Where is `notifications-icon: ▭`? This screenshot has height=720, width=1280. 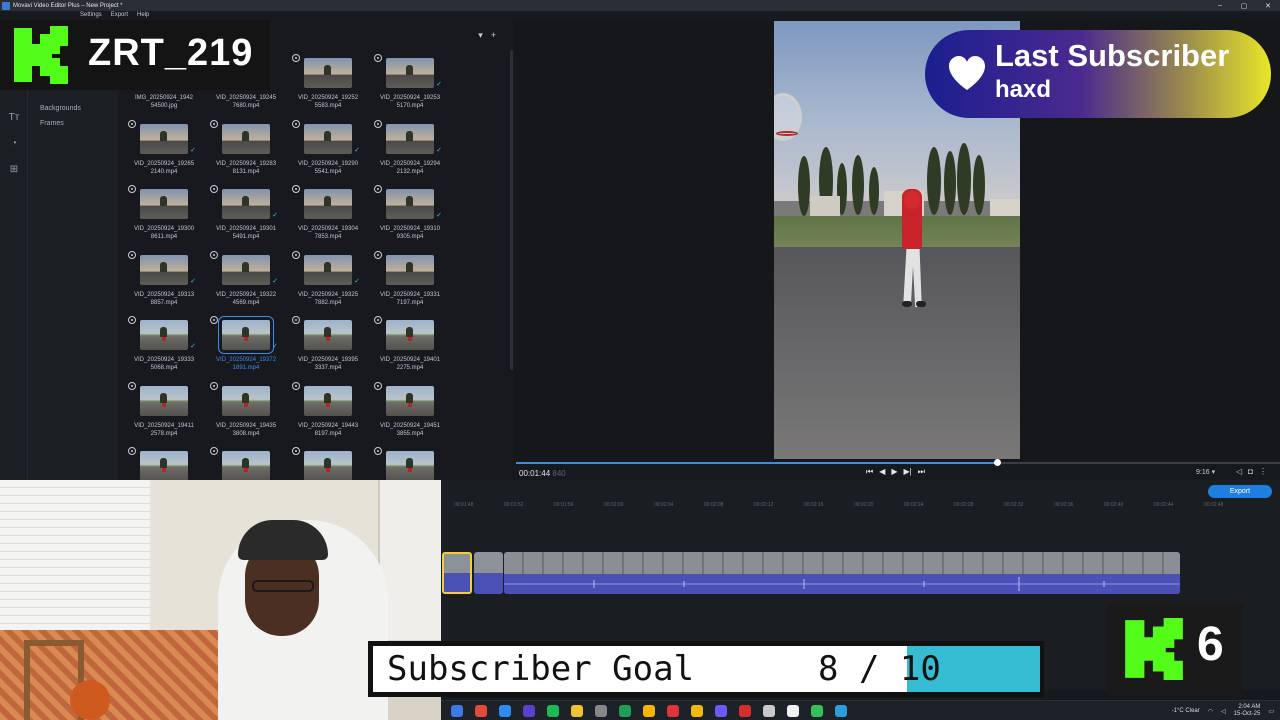 notifications-icon: ▭ is located at coordinates (1271, 711).